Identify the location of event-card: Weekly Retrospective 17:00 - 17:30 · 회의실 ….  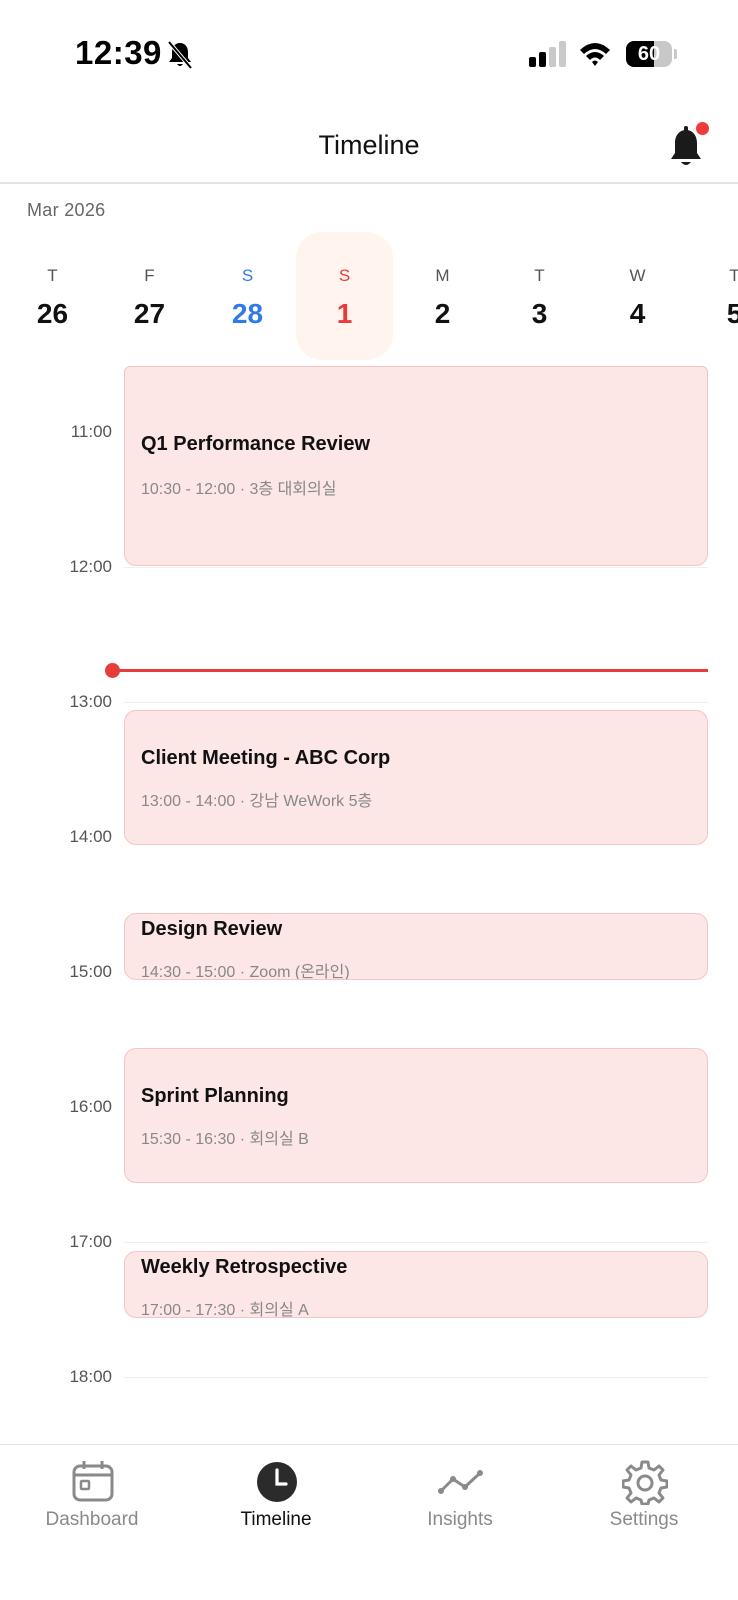
(416, 1284).